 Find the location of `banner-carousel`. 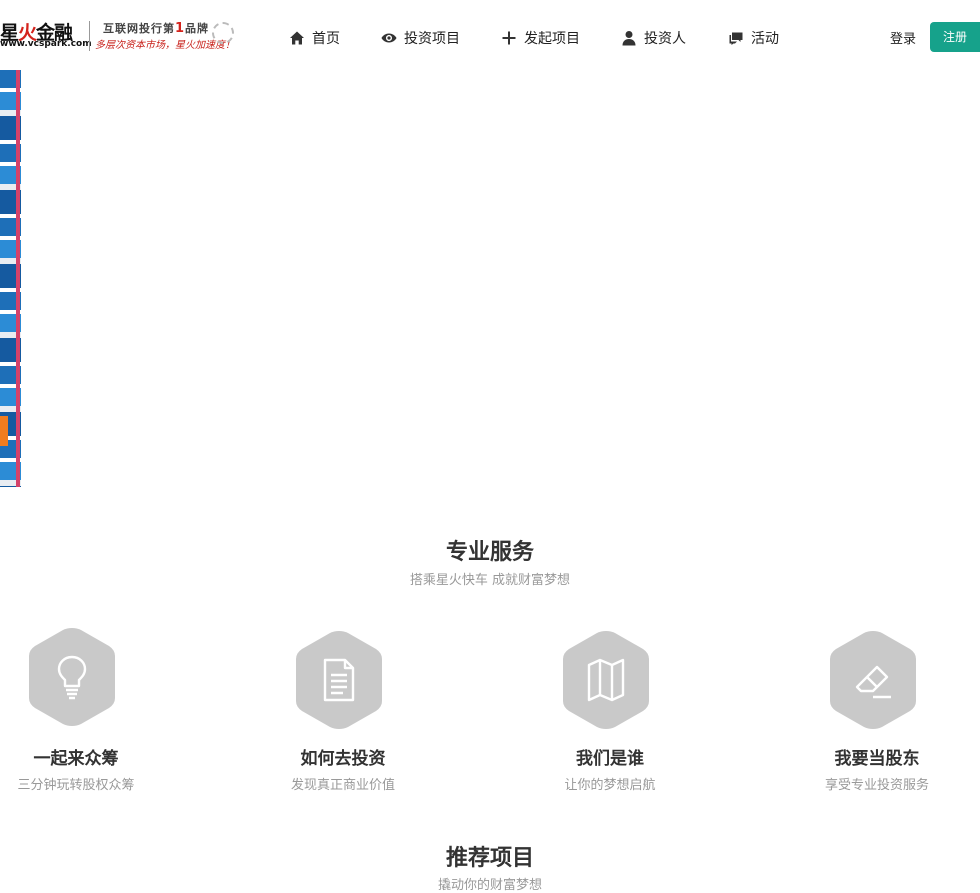

banner-carousel is located at coordinates (10, 278).